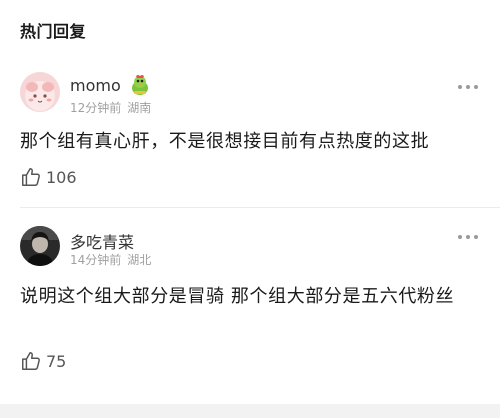 This screenshot has height=418, width=500. What do you see at coordinates (43, 361) in the screenshot?
I see `like-button: 75` at bounding box center [43, 361].